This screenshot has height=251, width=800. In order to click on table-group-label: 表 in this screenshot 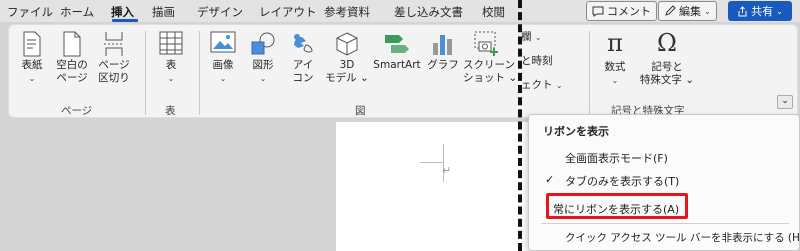, I will do `click(170, 111)`.